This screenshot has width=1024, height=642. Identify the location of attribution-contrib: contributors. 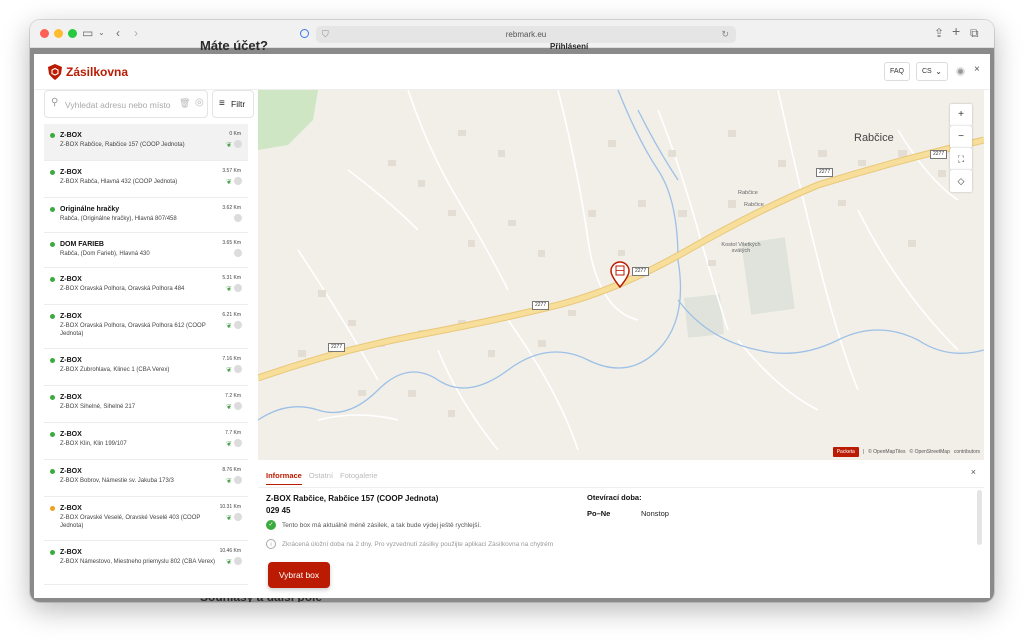
(967, 452).